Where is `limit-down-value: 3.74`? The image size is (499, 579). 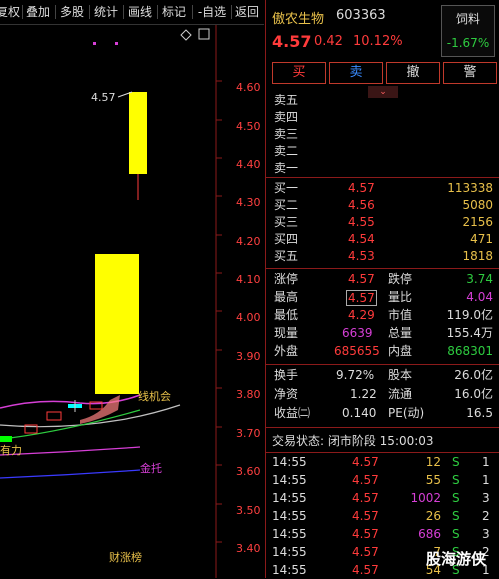
limit-down-value: 3.74 is located at coordinates (479, 279).